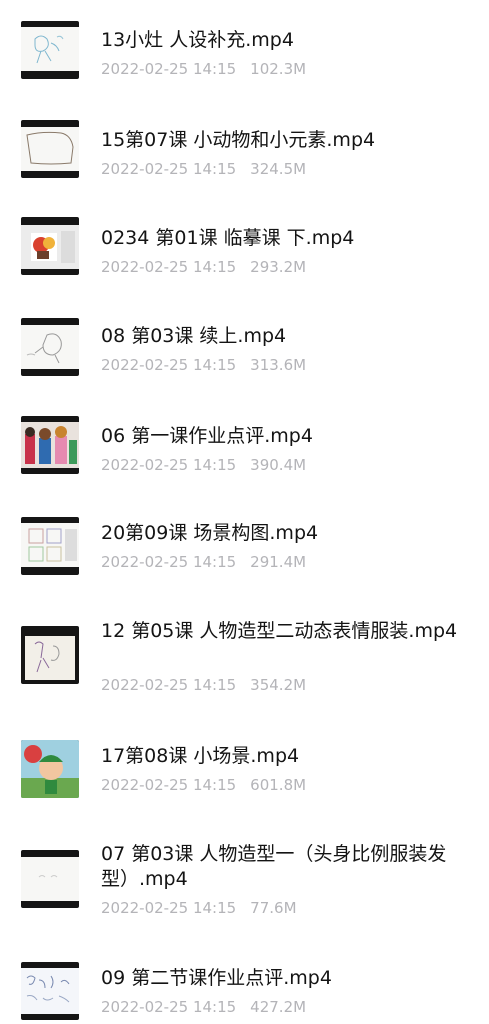 This screenshot has width=489, height=1024. I want to click on list-item: 08 第03课 续上.mp4 2022-02-25 14:15 313.6M, so click(244, 343).